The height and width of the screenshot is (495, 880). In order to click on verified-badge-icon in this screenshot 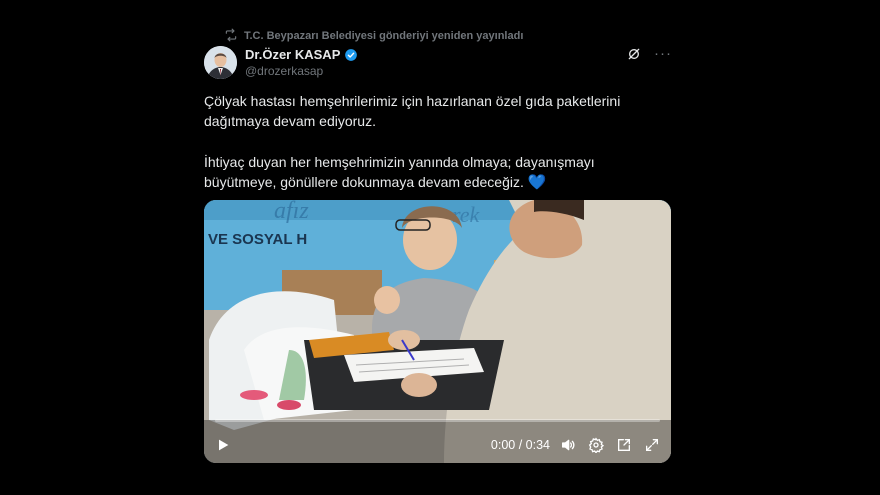, I will do `click(351, 55)`.